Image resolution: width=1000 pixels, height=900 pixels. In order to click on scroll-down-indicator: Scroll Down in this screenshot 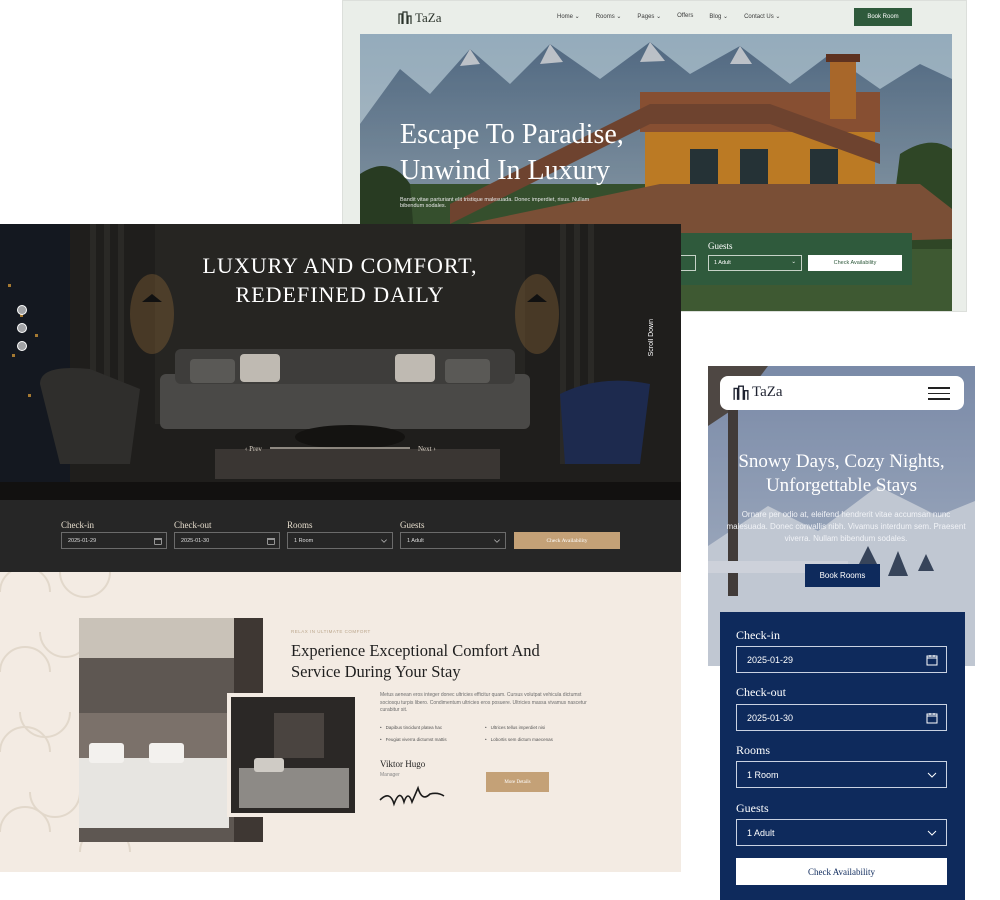, I will do `click(651, 337)`.